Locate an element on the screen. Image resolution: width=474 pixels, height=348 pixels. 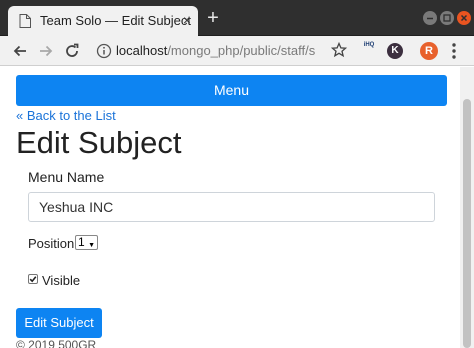
tab-close-icon: × is located at coordinates (187, 20).